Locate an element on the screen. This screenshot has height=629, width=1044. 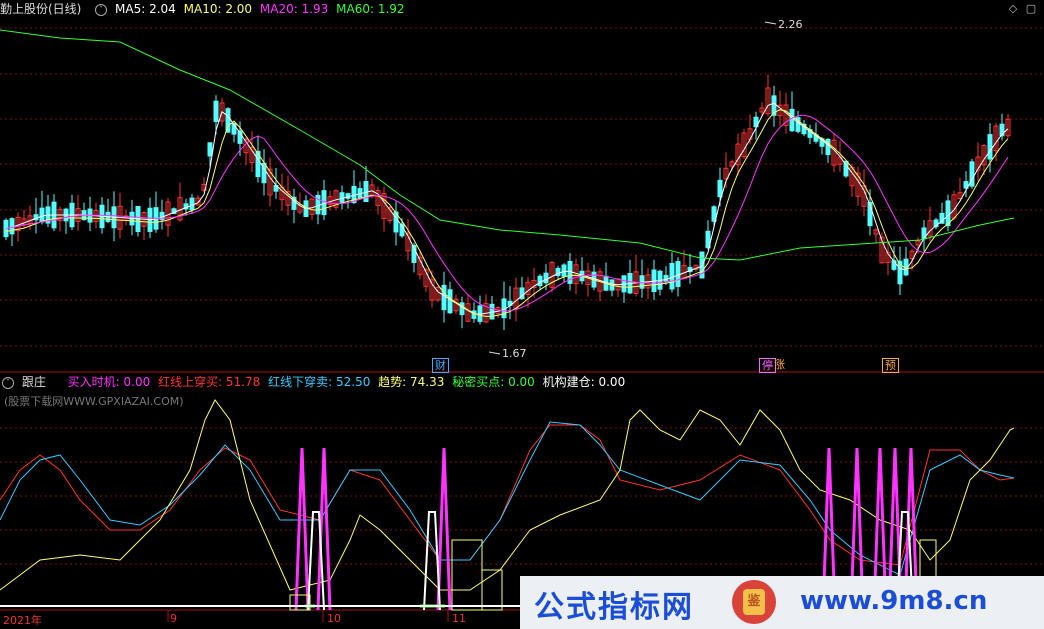
high-price-label: 2.26 is located at coordinates (790, 24).